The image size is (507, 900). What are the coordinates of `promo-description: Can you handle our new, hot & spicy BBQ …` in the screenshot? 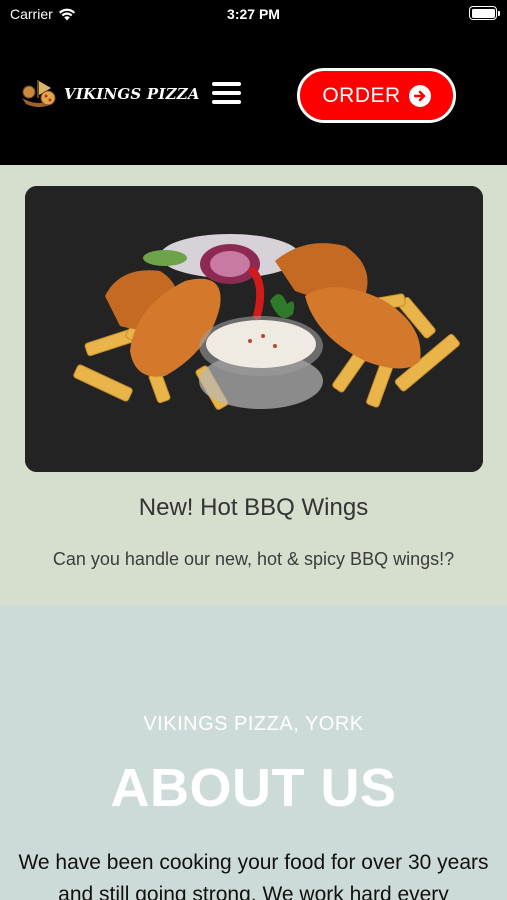 It's located at (253, 559).